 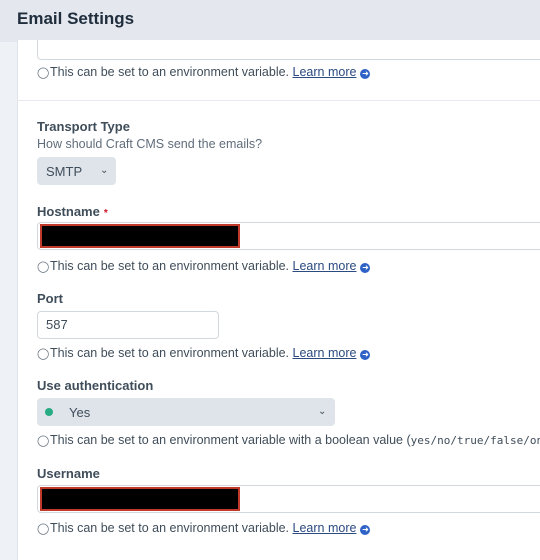 I want to click on transport-type-value: SMTP, so click(x=64, y=171).